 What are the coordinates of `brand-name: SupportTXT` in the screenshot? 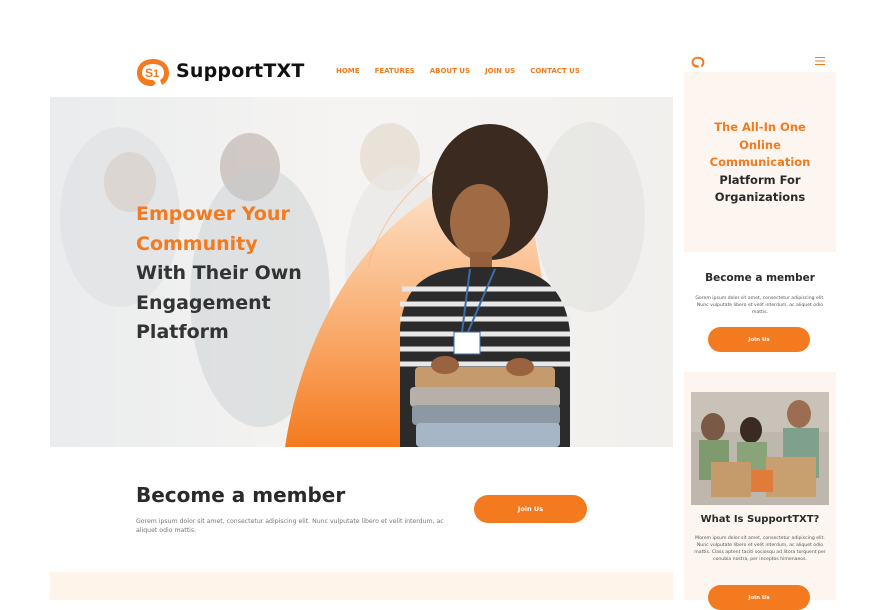 It's located at (240, 71).